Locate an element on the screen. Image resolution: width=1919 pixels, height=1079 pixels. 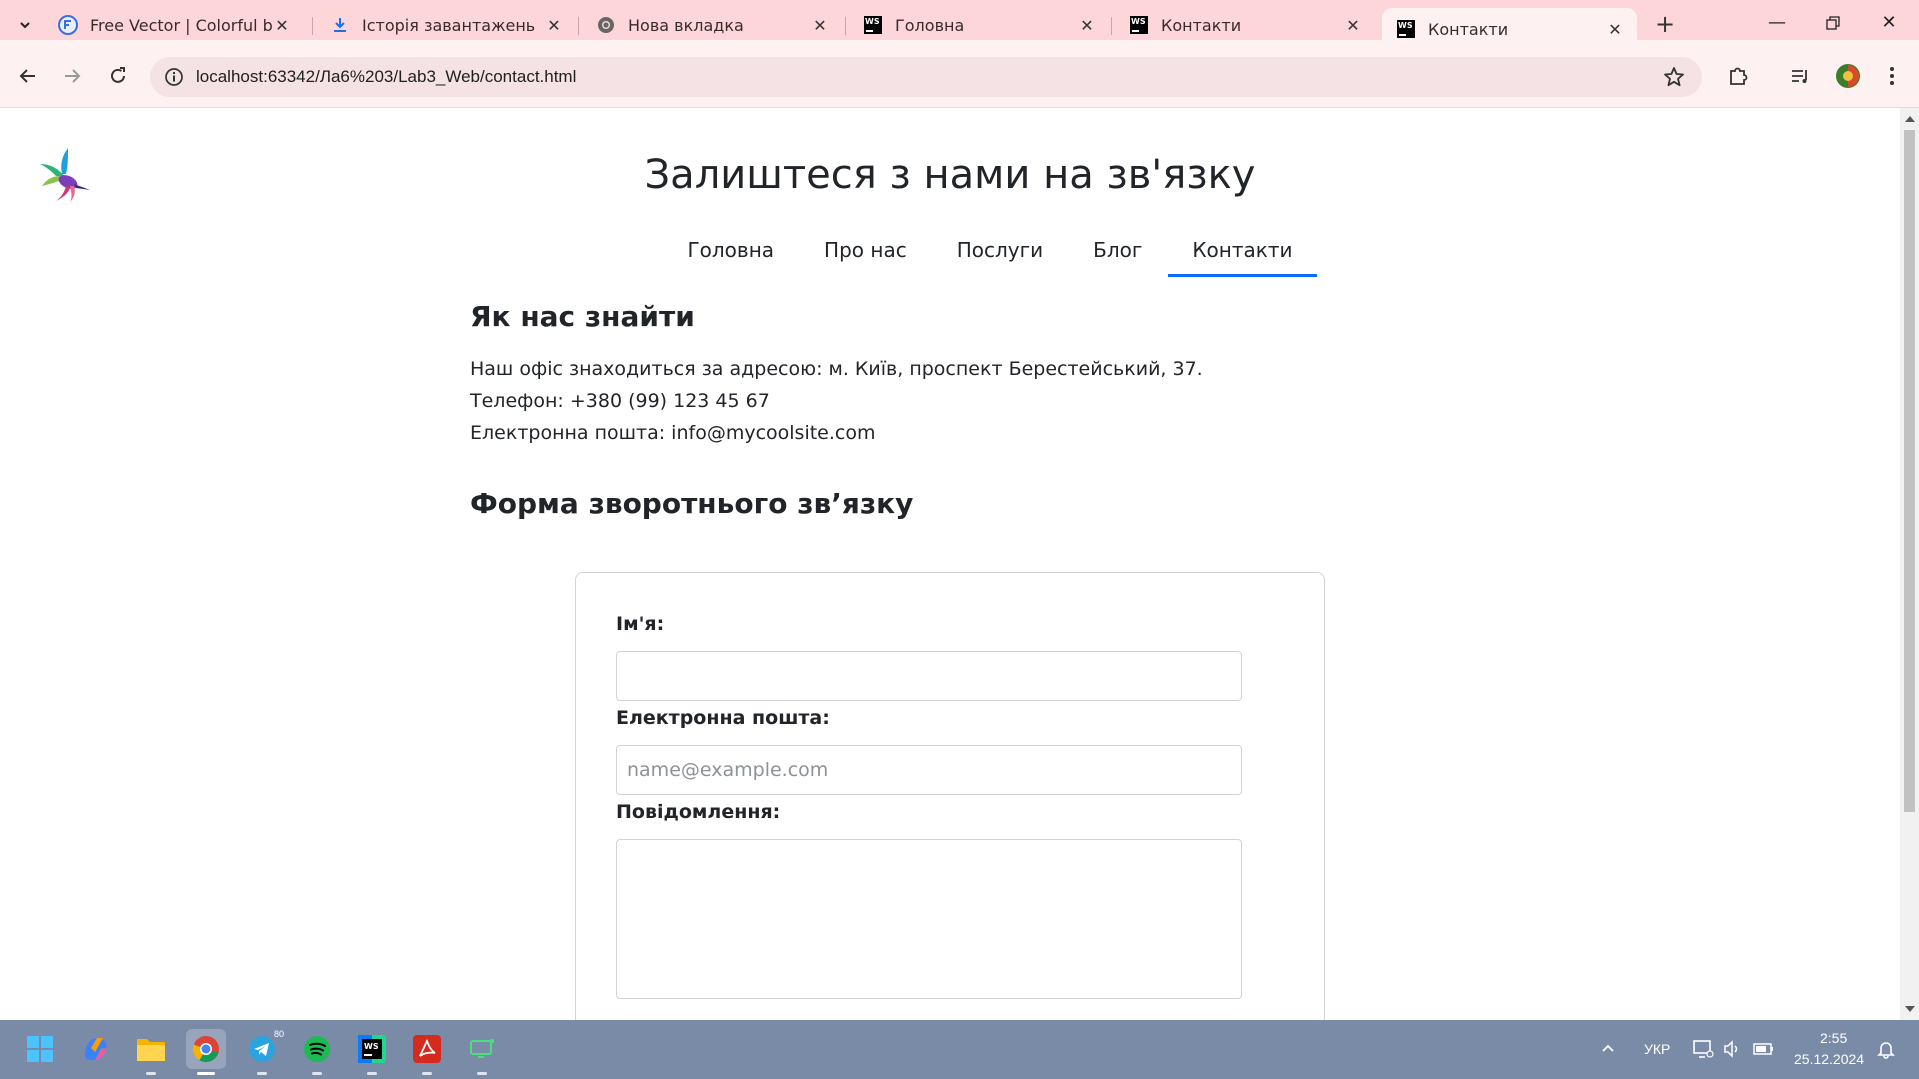
tab-freepik: Free Vector | Colorful bird ✕ is located at coordinates (174, 25).